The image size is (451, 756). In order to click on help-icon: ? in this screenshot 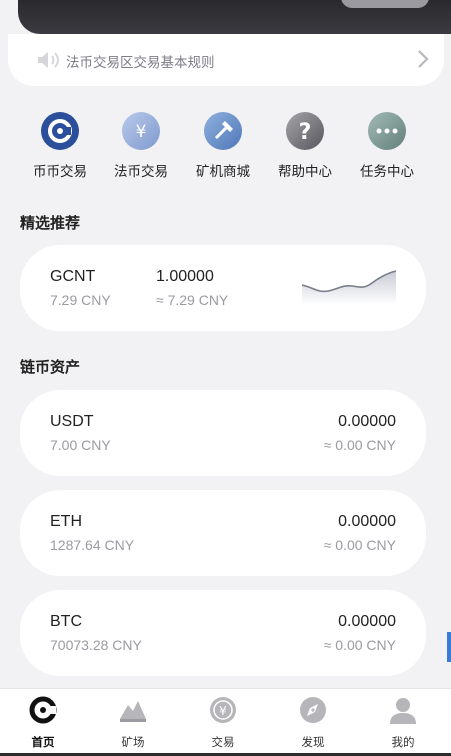, I will do `click(305, 131)`.